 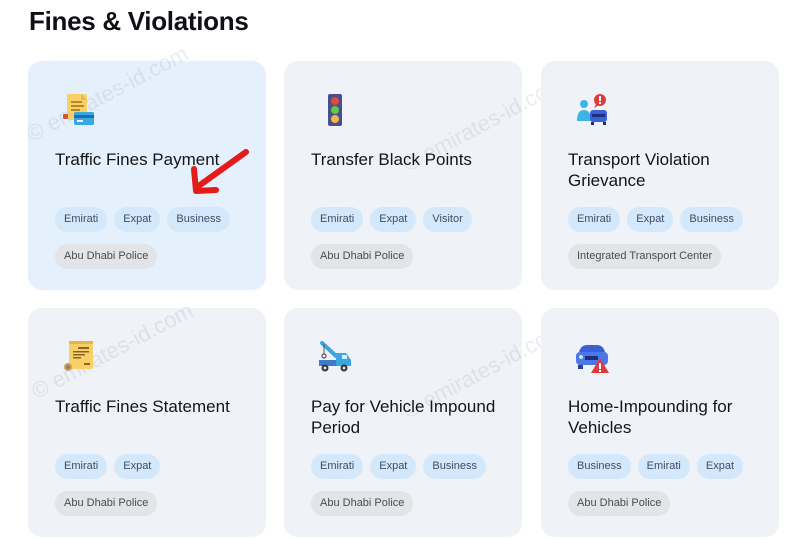 What do you see at coordinates (413, 238) in the screenshot?
I see `tag-list: Emirati Expat Visitor Abu Dhabi Police` at bounding box center [413, 238].